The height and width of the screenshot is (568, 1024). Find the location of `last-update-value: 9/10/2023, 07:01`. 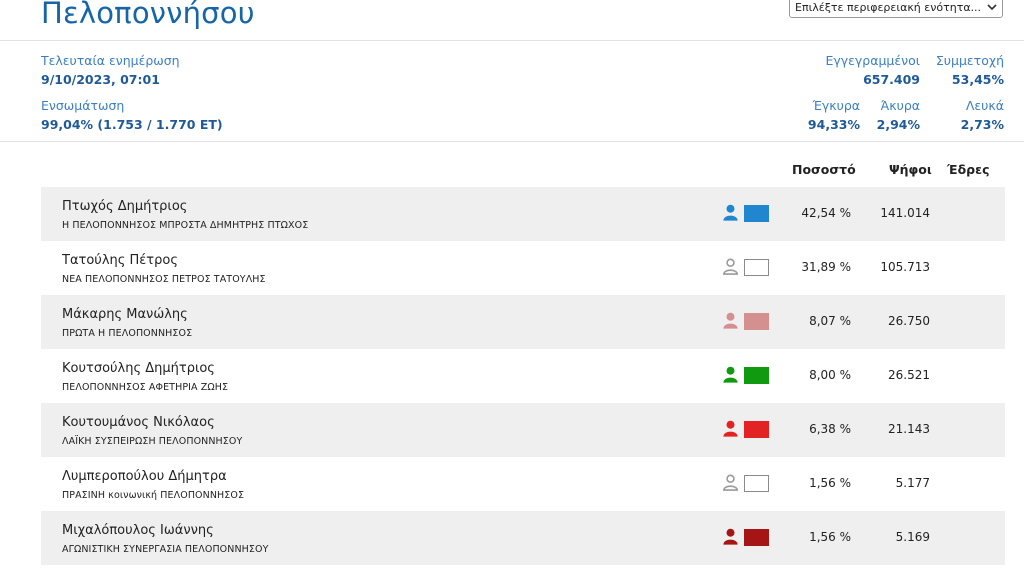

last-update-value: 9/10/2023, 07:01 is located at coordinates (100, 79).